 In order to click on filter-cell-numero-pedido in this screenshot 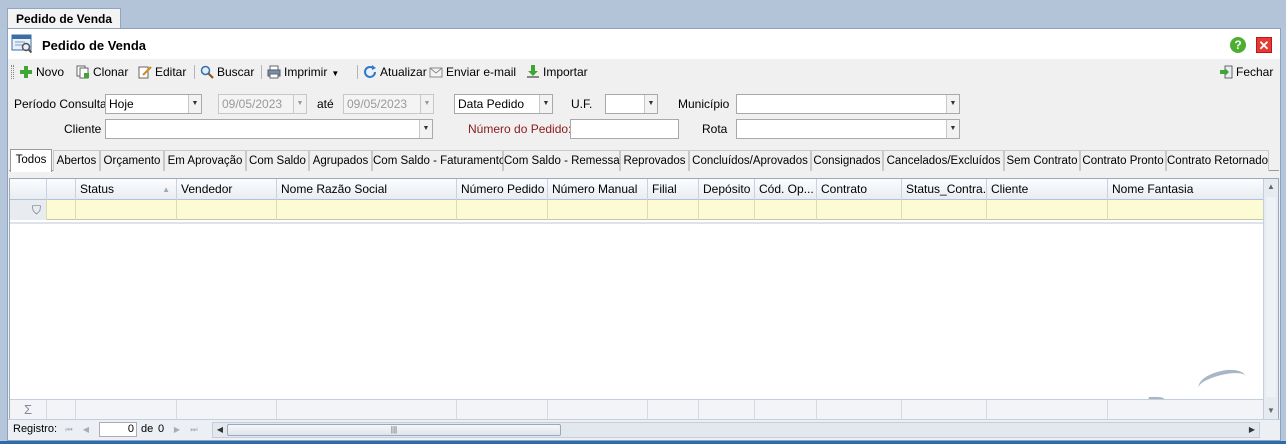, I will do `click(501, 210)`.